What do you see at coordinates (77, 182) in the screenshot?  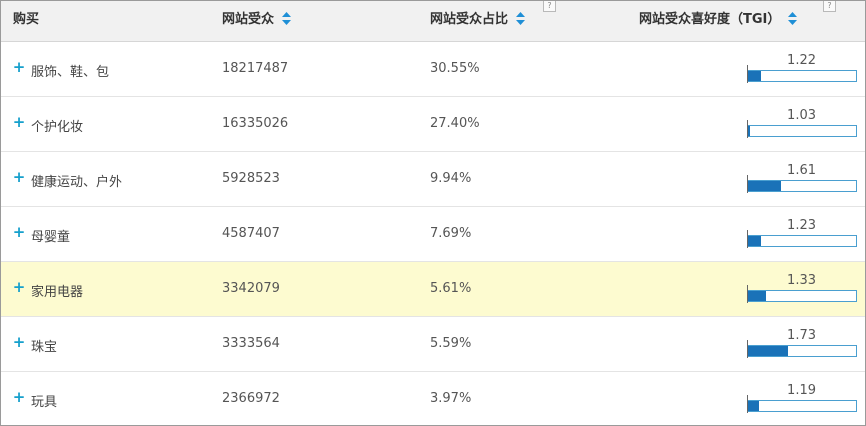 I see `category-label: 健康运动、户外` at bounding box center [77, 182].